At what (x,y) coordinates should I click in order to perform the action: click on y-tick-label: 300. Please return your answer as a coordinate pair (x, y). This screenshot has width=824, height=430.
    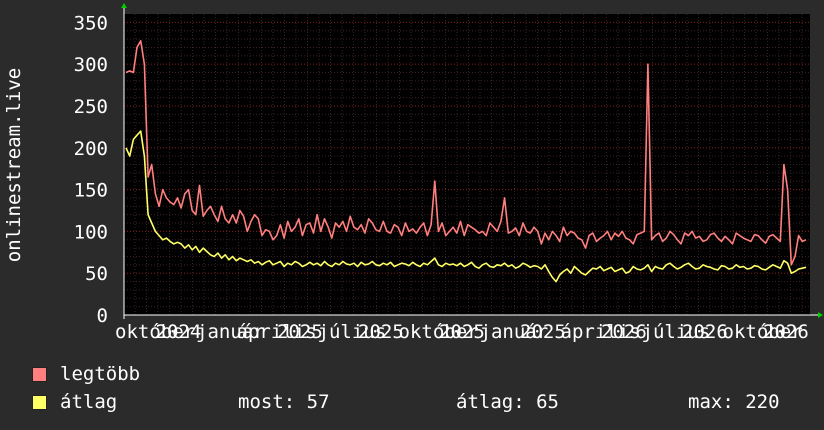
    Looking at the image, I should click on (91, 65).